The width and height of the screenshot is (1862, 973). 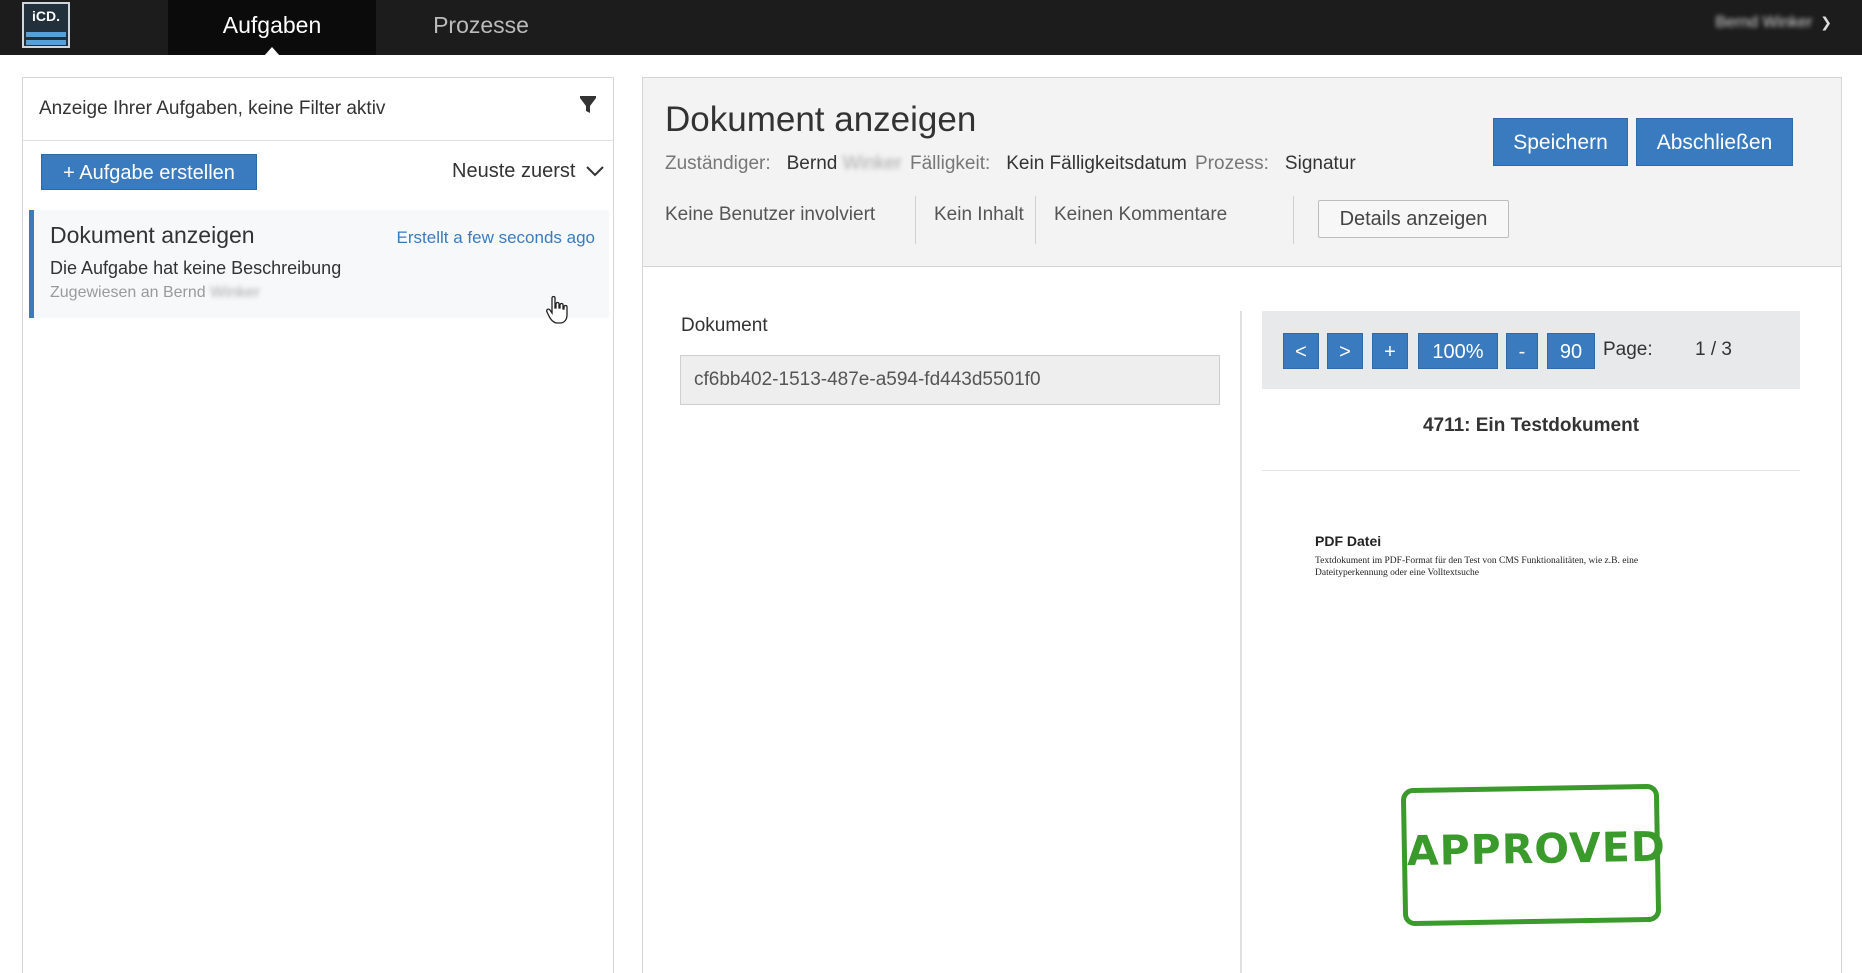 I want to click on sort-label: Neuste zuerst, so click(x=514, y=171).